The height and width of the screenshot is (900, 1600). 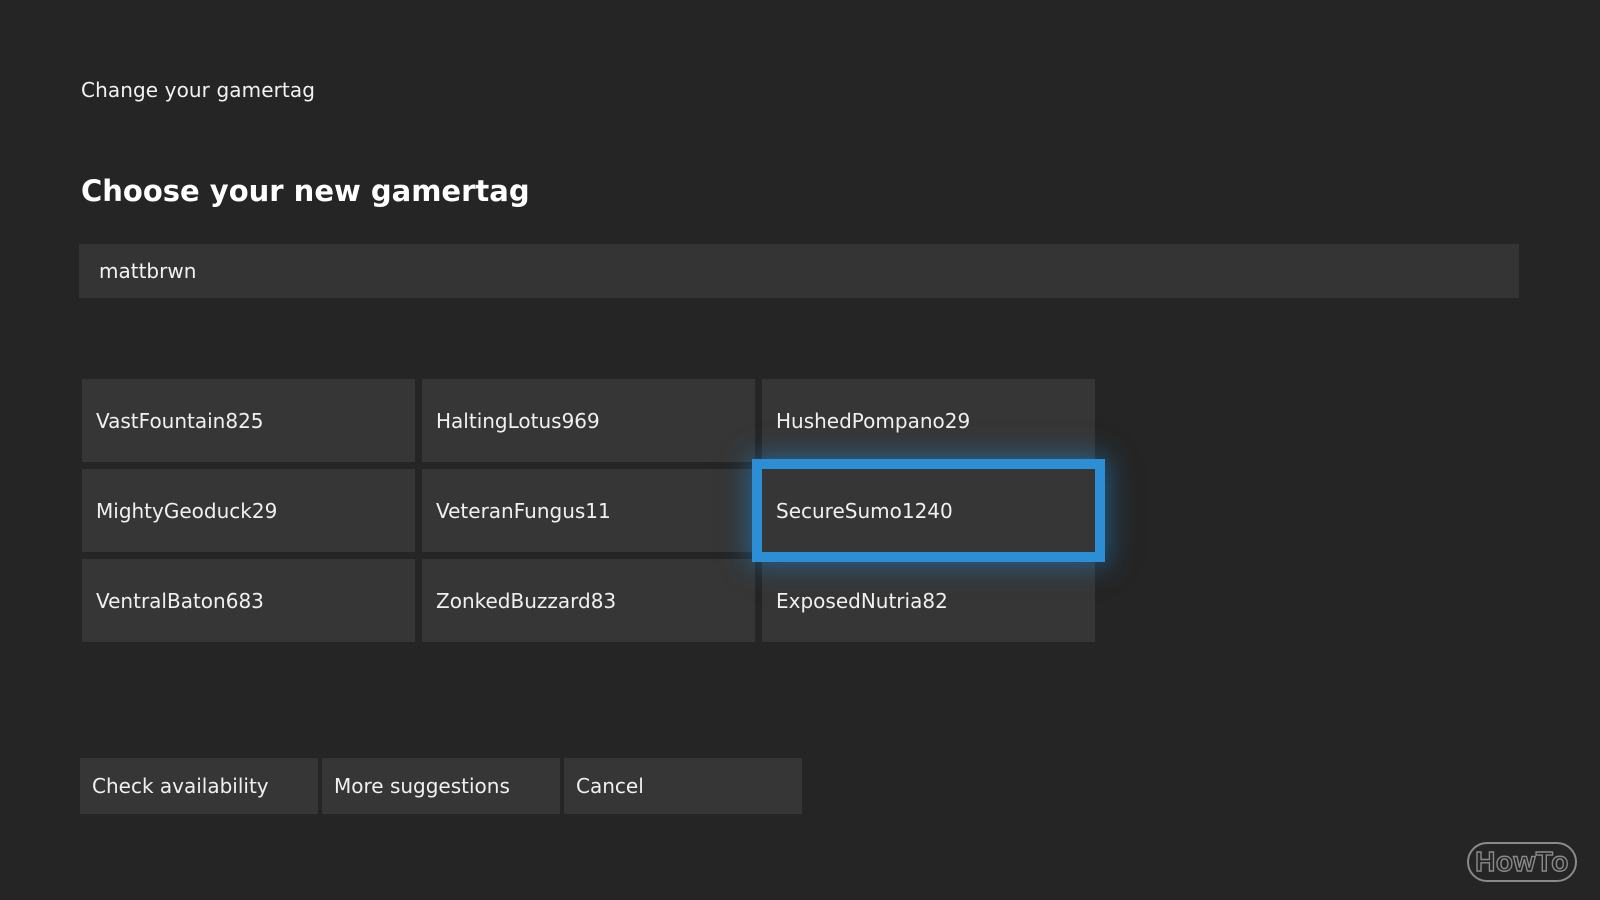 I want to click on suggestion-tile: VeteranFungus11, so click(x=588, y=510).